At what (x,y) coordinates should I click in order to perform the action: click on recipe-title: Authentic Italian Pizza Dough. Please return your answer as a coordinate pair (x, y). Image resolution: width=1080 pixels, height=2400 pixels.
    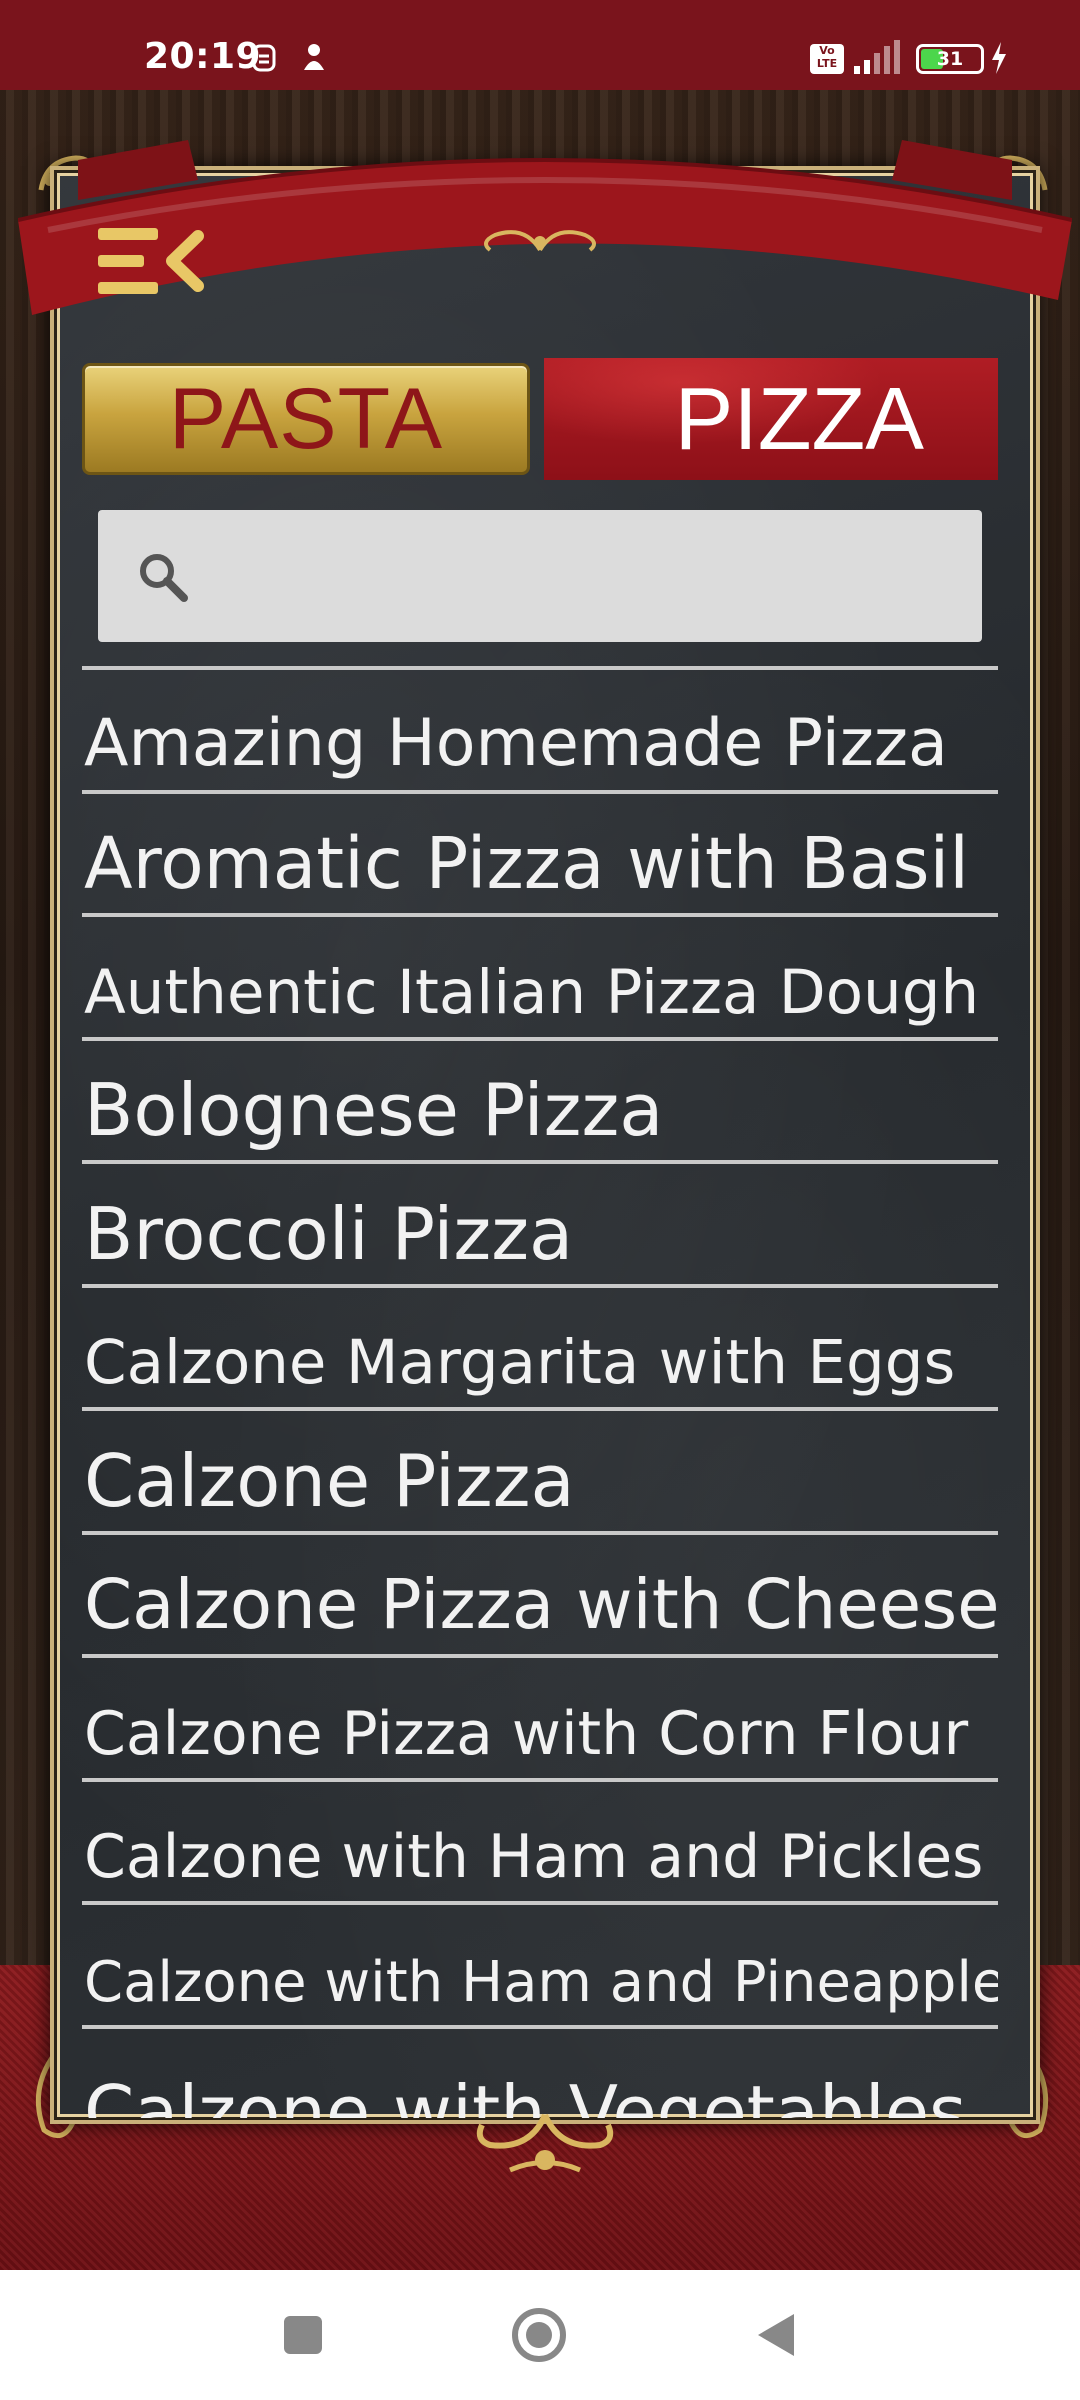
    Looking at the image, I should click on (532, 992).